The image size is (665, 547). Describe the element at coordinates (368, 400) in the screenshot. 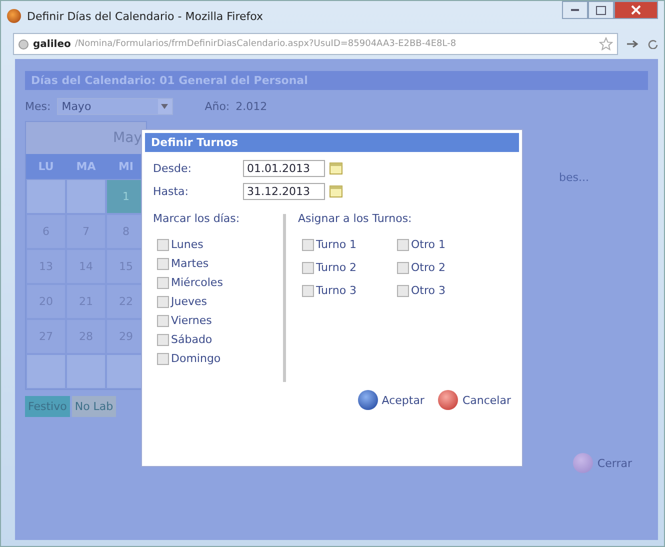

I see `check-ball-icon` at that location.